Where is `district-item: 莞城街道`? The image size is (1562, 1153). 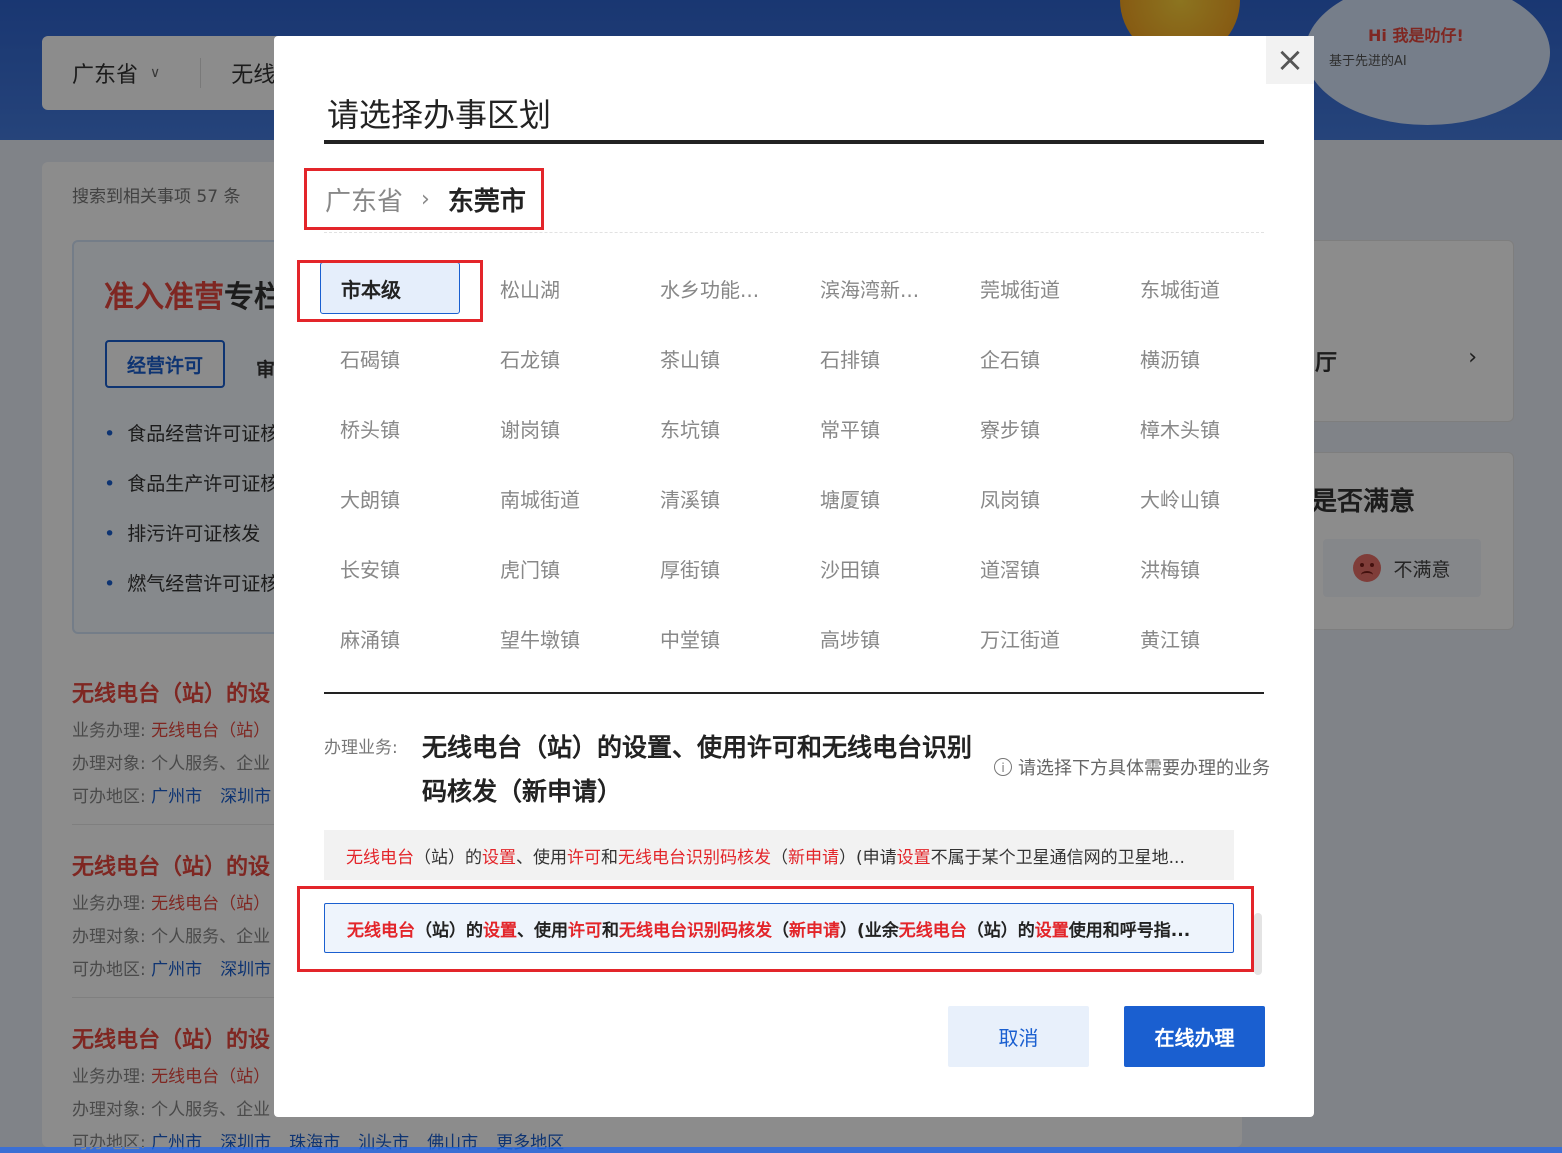 district-item: 莞城街道 is located at coordinates (1030, 288).